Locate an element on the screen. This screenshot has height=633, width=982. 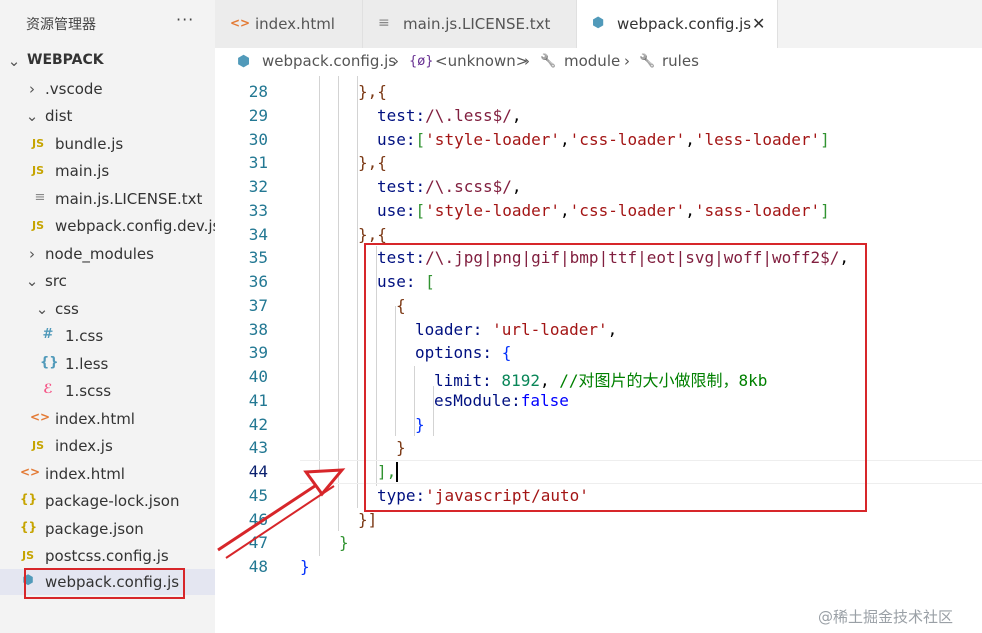
code-line-34: },{ is located at coordinates (372, 234).